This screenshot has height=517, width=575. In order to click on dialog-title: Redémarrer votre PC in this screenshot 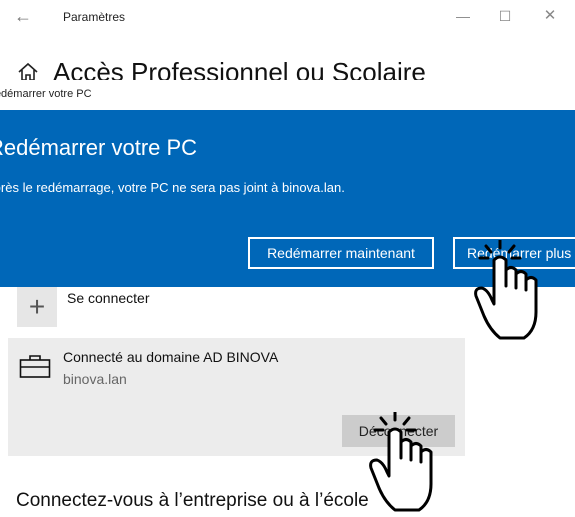, I will do `click(46, 94)`.